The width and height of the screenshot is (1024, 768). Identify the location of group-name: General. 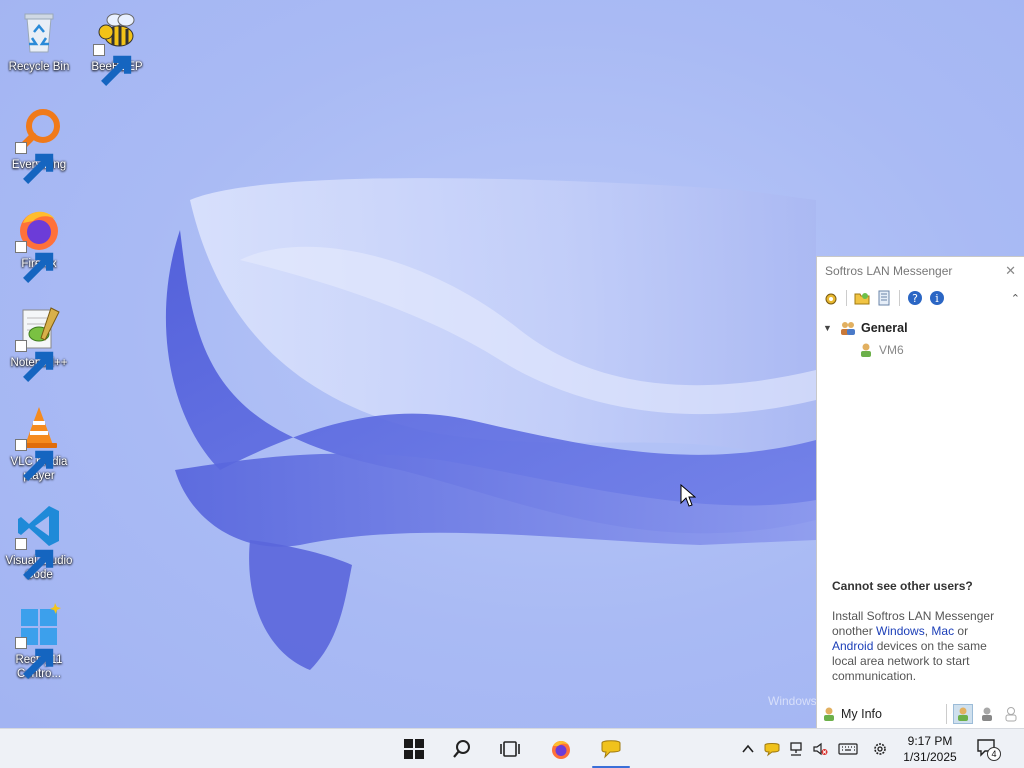
(884, 328).